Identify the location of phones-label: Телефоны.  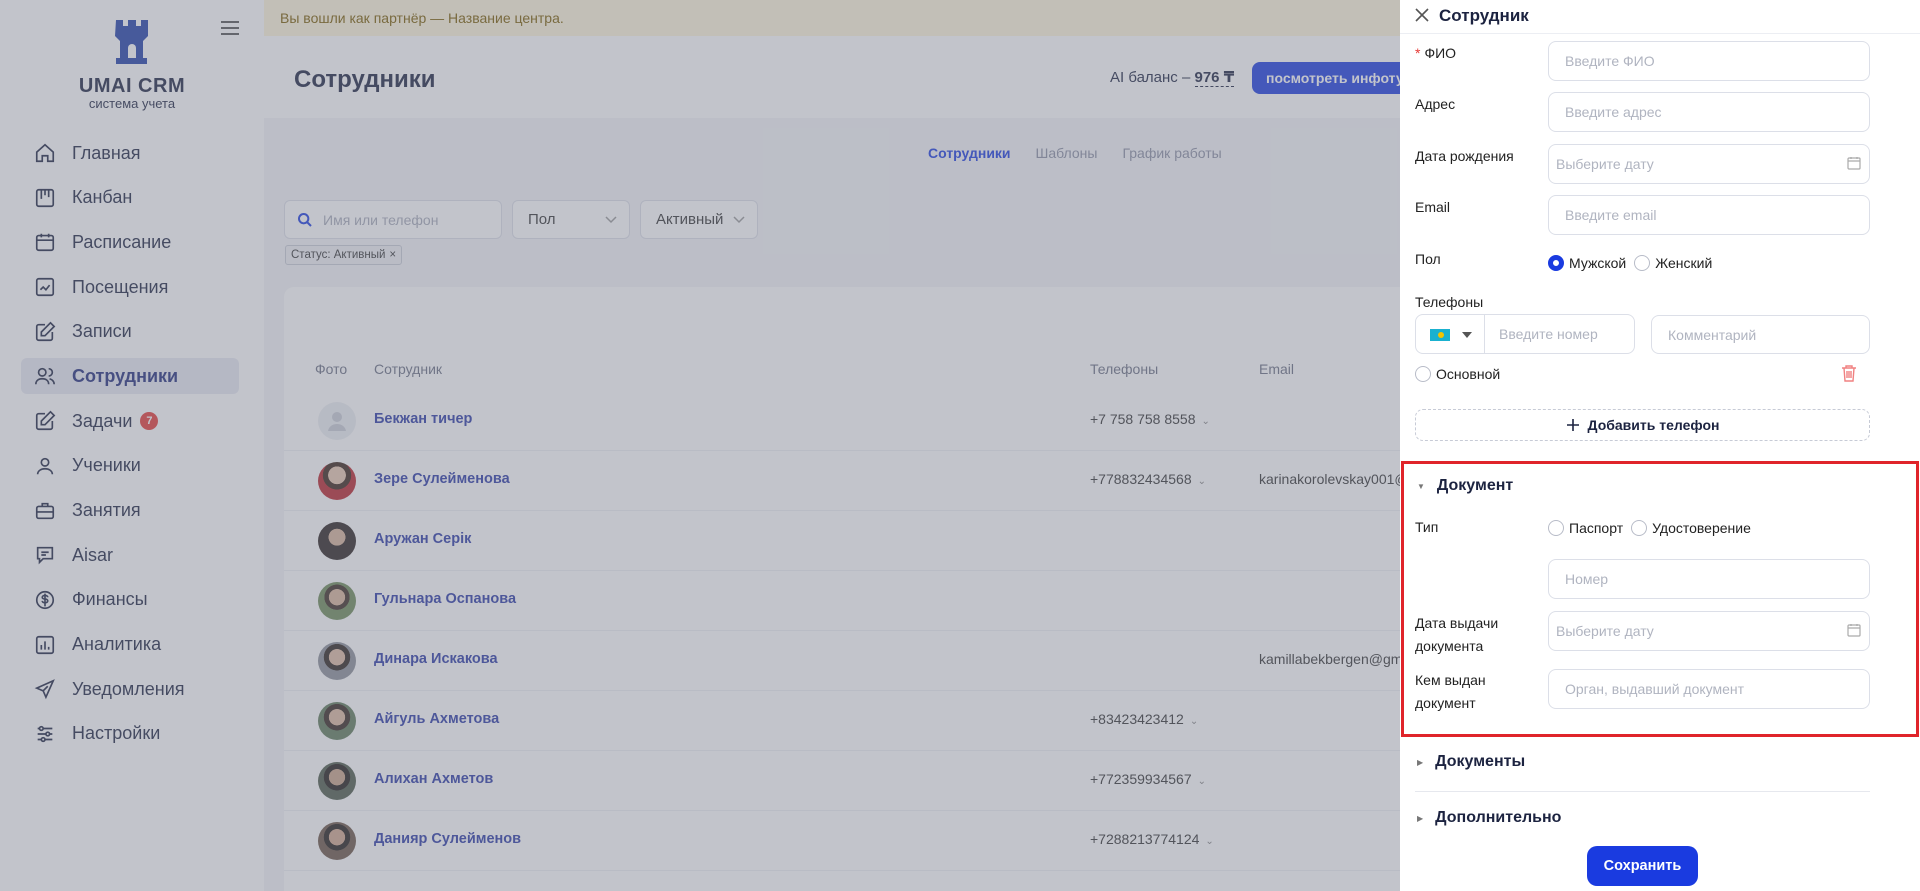
(1449, 302).